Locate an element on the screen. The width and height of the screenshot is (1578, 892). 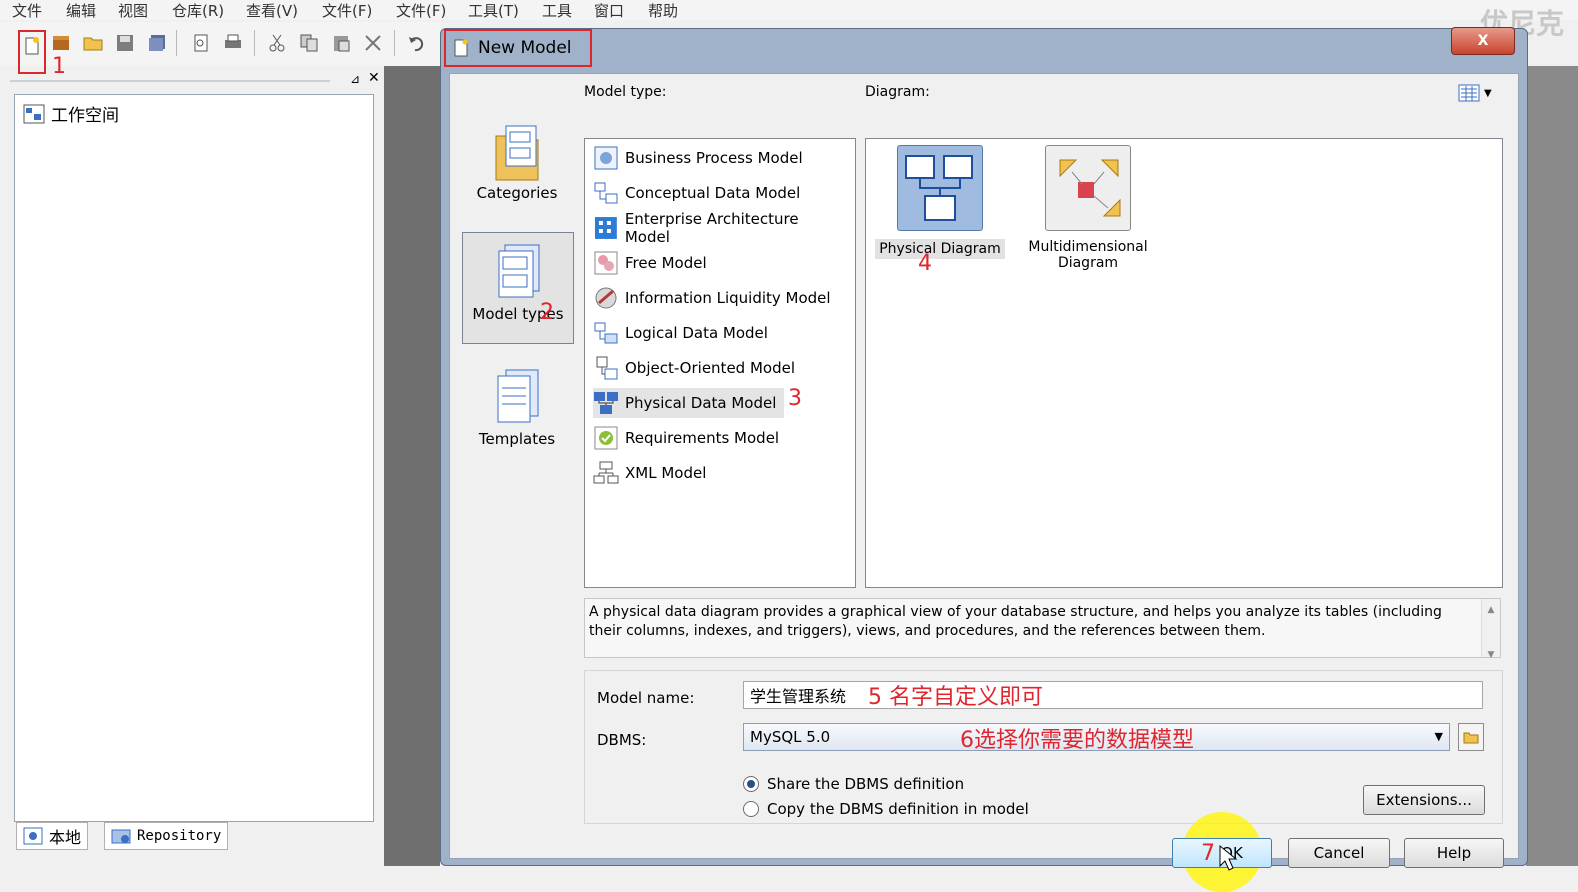
model-name-input: 学生管理系统 5 名字自定义即可 is located at coordinates (1113, 695).